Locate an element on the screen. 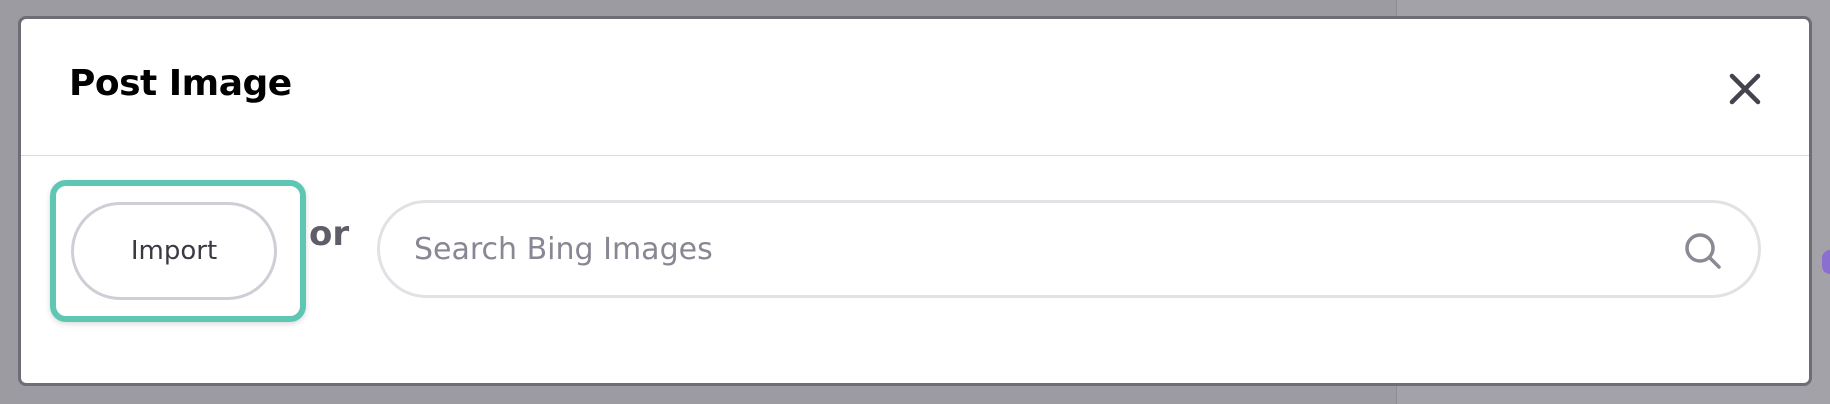  close-icon is located at coordinates (1745, 89).